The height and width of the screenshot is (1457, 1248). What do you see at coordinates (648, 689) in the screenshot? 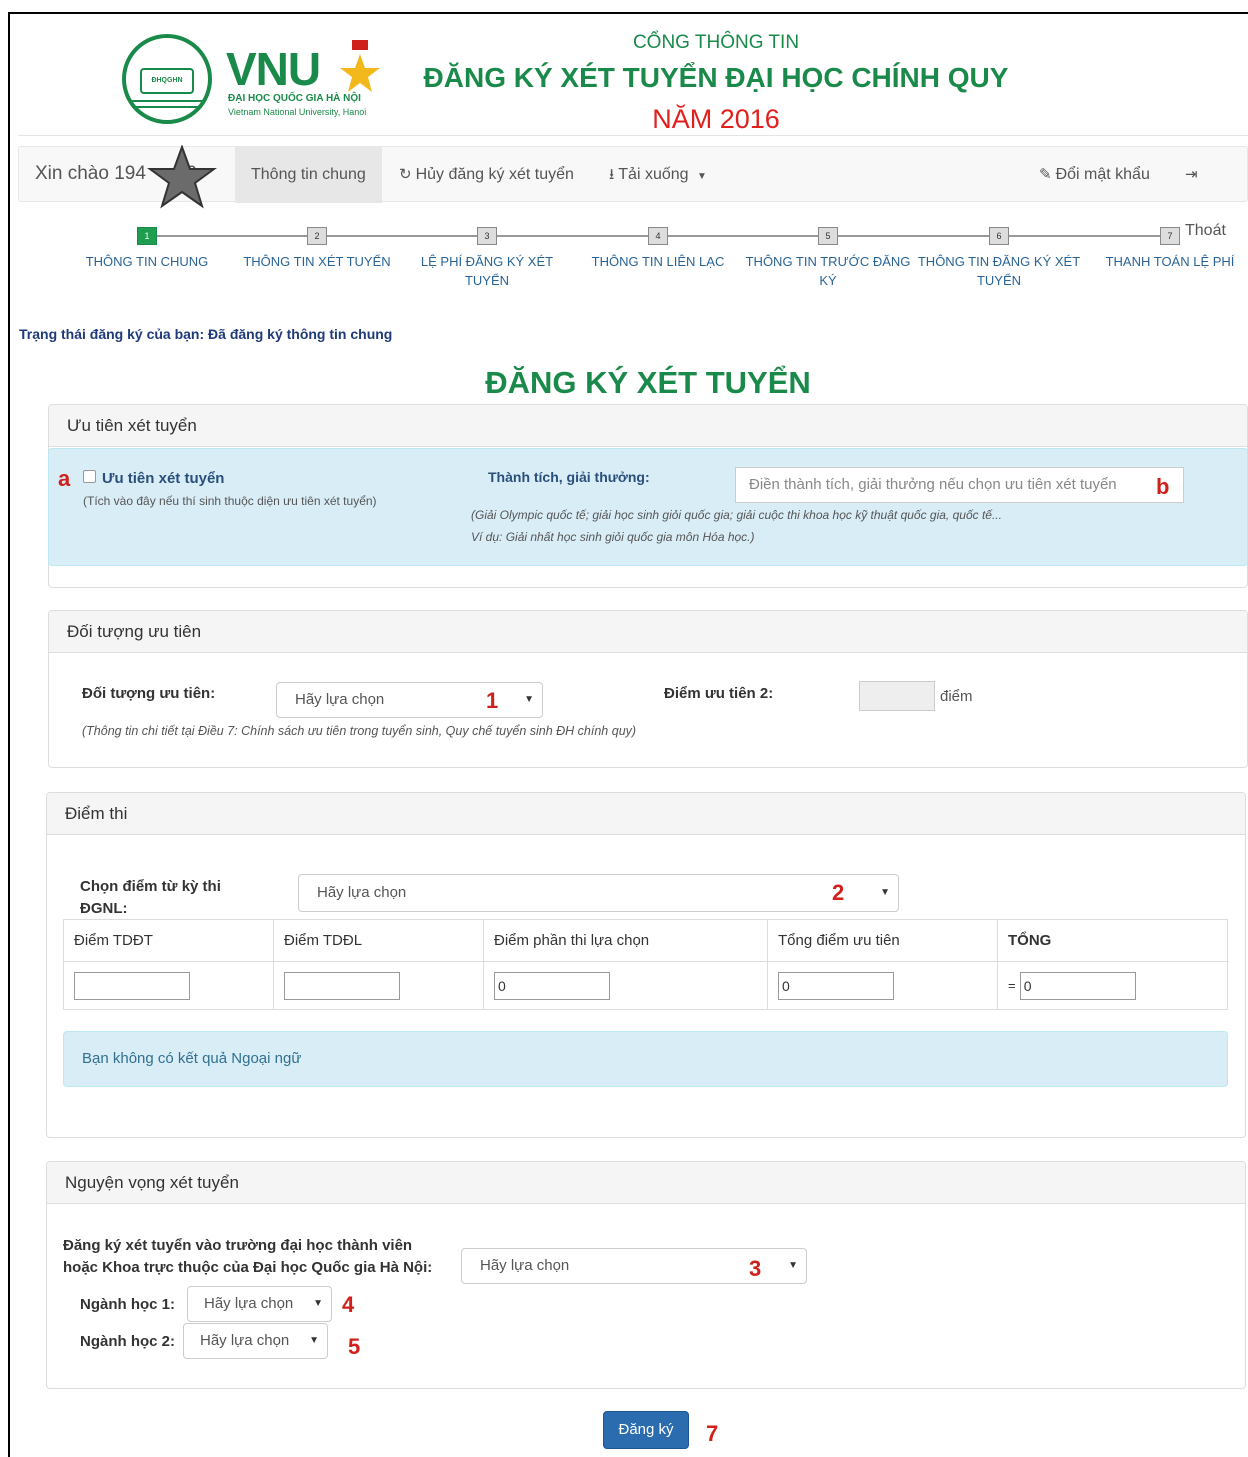
I see `priority-target-panel: Đối tượng ưu tiên` at bounding box center [648, 689].